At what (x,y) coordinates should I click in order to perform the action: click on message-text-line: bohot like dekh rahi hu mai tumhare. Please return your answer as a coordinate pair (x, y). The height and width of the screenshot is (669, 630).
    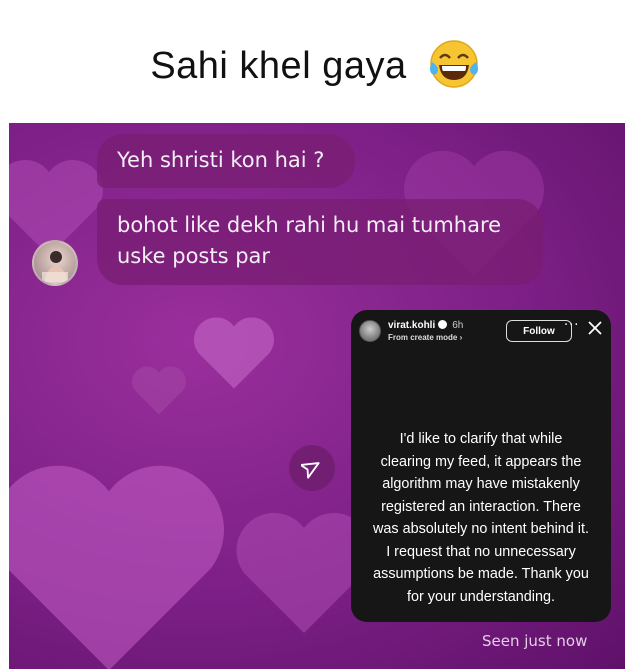
    Looking at the image, I should click on (309, 225).